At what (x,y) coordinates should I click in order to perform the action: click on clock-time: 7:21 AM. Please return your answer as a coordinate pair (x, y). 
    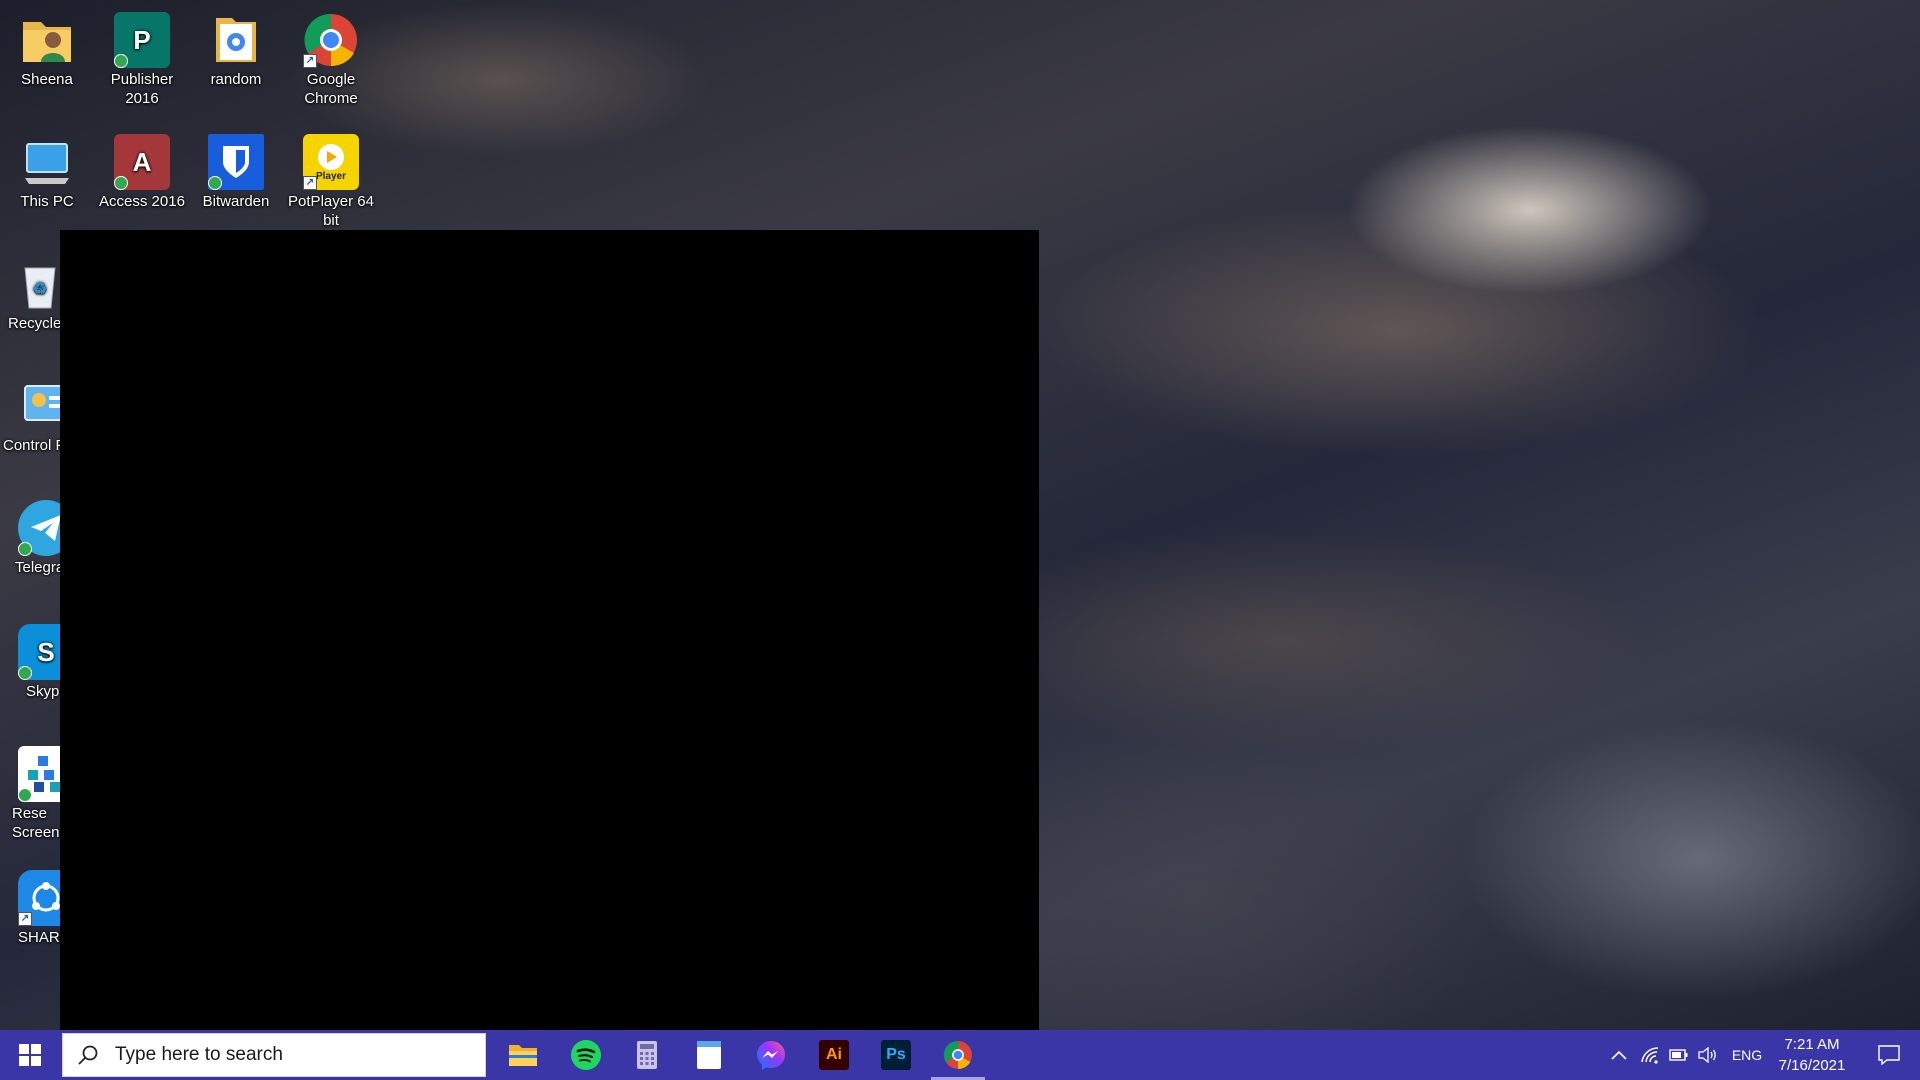
    Looking at the image, I should click on (1812, 1044).